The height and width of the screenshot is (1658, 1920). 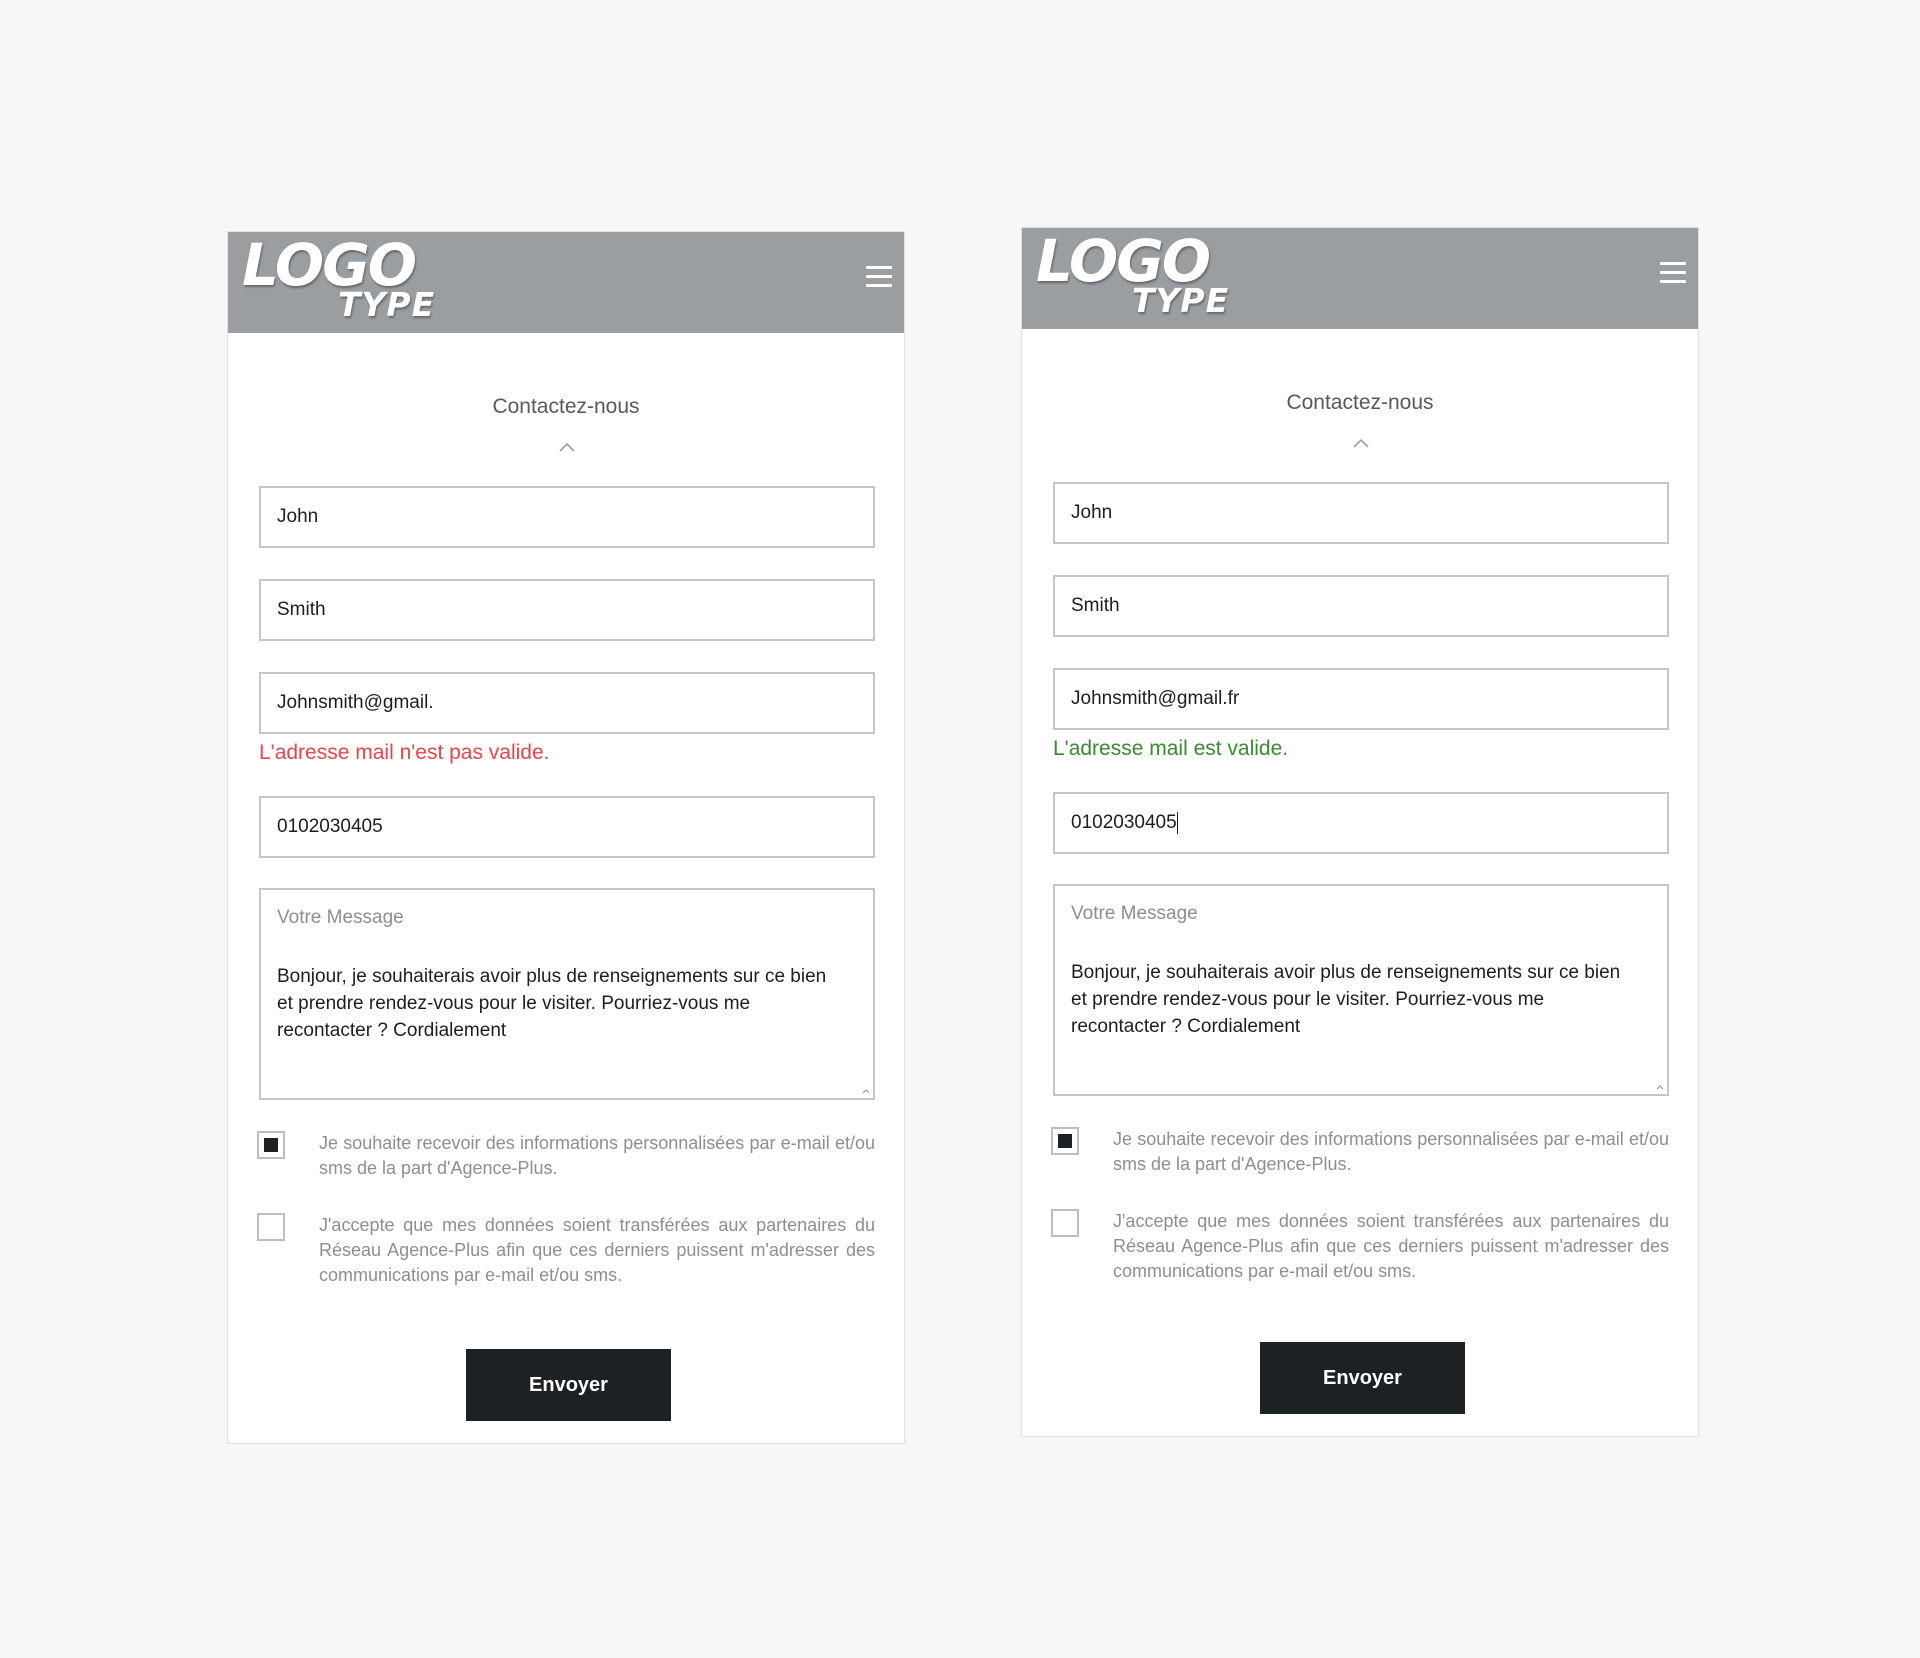 I want to click on phone-field, so click(x=567, y=827).